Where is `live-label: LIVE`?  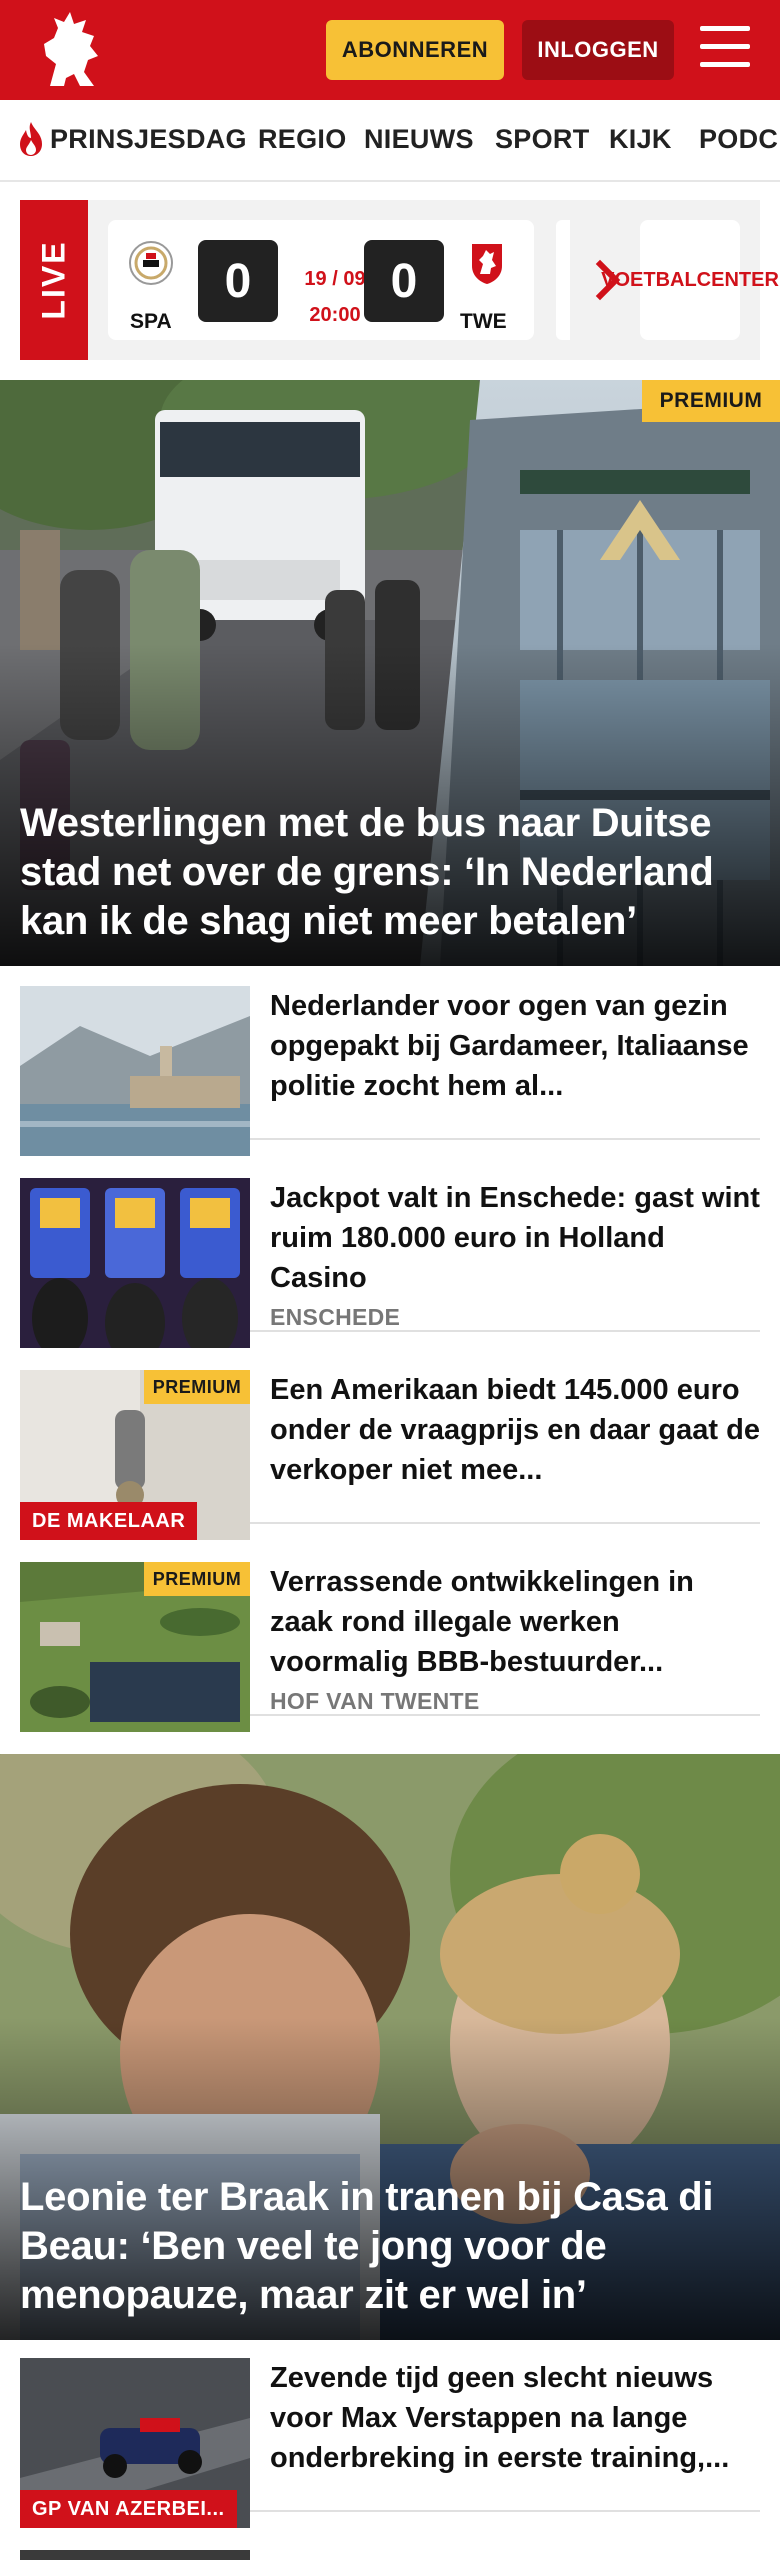
live-label: LIVE is located at coordinates (53, 280).